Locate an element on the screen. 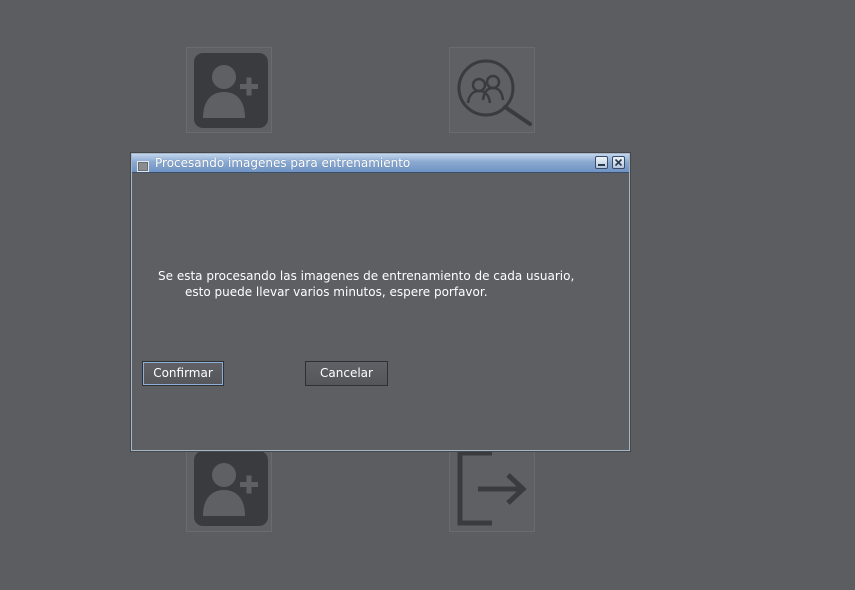  close-icon is located at coordinates (618, 162).